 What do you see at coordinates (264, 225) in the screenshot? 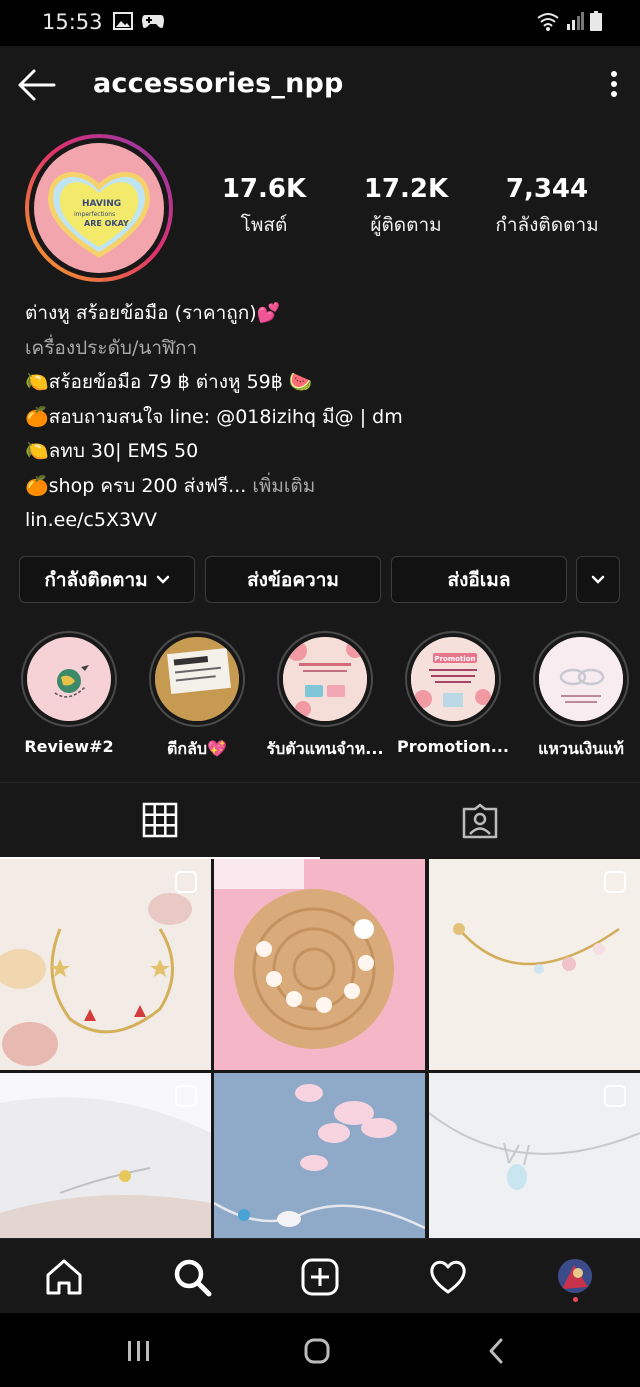
I see `stat-posts-label: โพสต์` at bounding box center [264, 225].